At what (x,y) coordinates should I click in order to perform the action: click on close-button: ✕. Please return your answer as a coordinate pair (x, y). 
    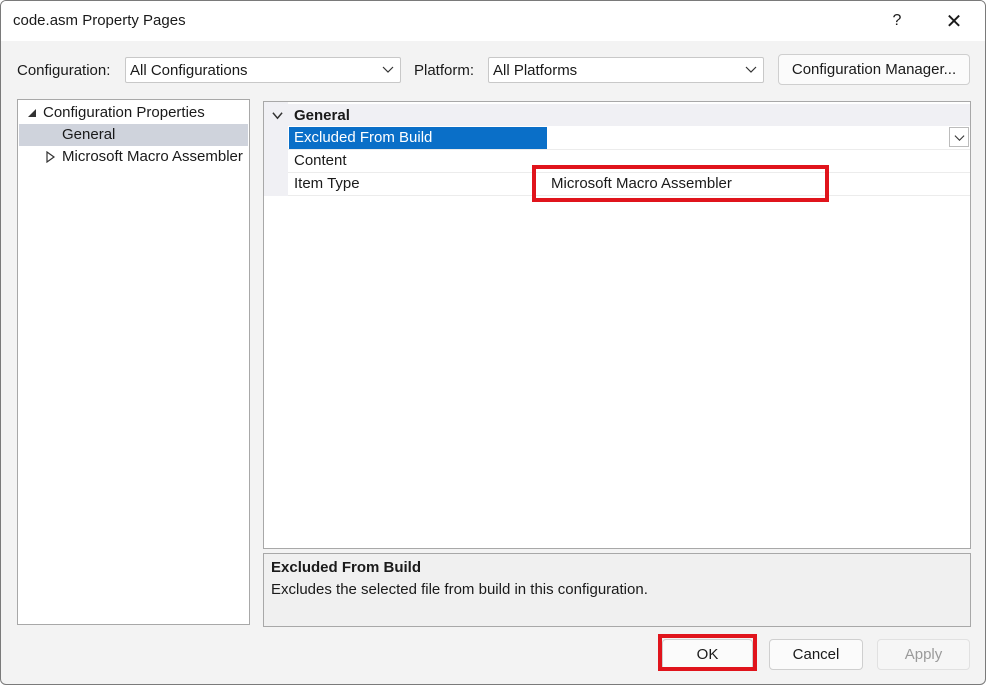
    Looking at the image, I should click on (954, 21).